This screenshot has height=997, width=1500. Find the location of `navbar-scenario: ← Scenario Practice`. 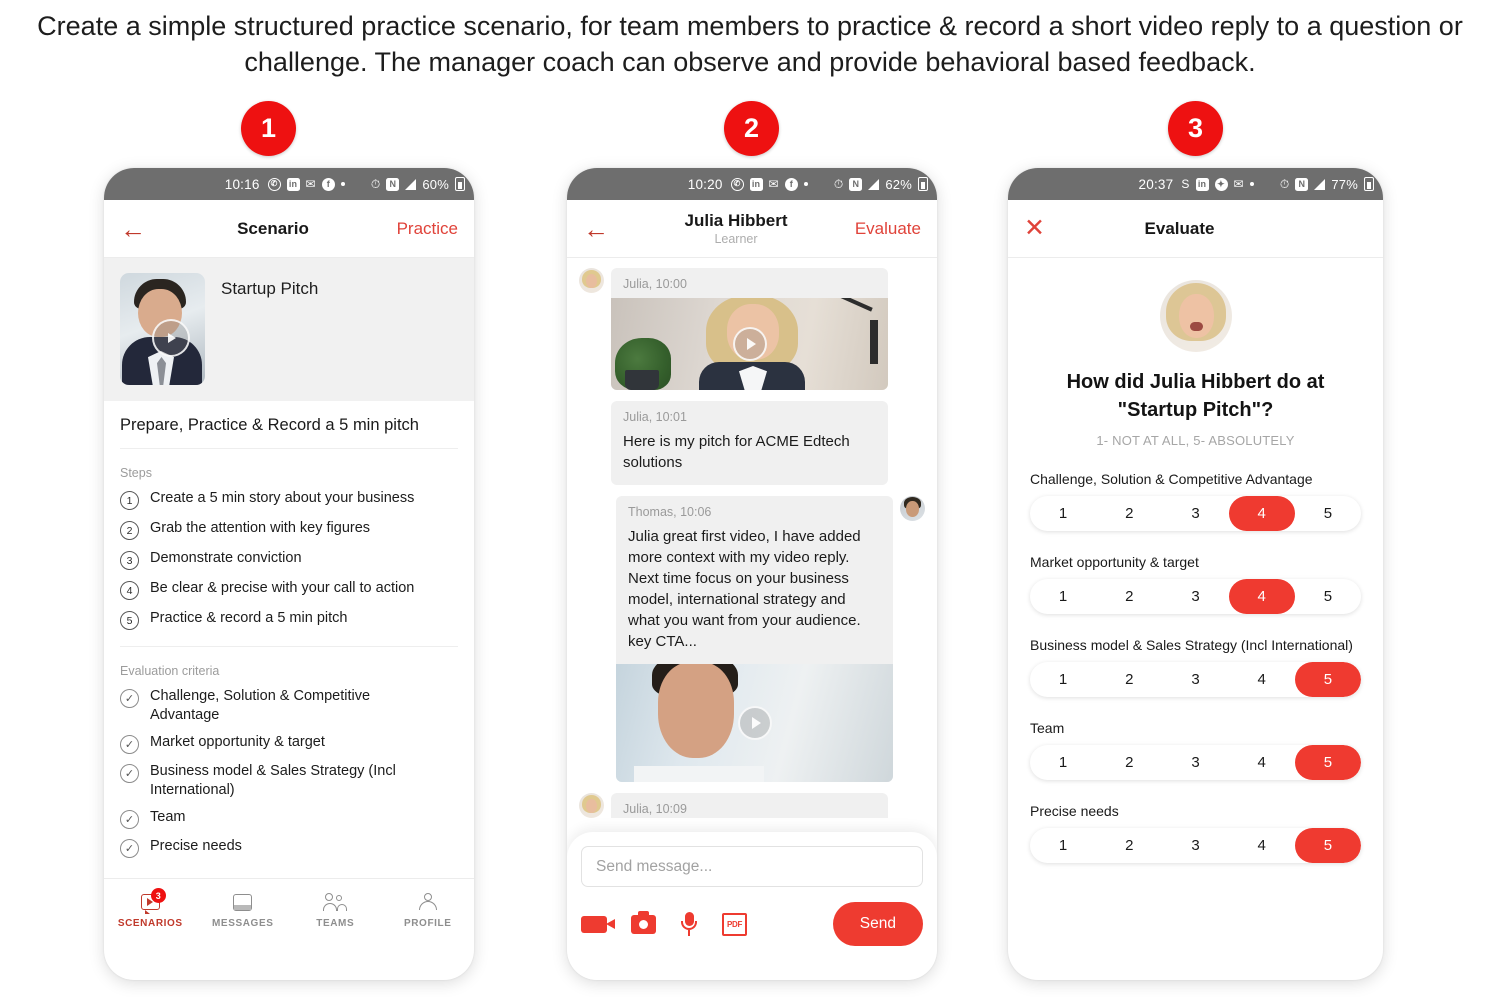

navbar-scenario: ← Scenario Practice is located at coordinates (289, 229).